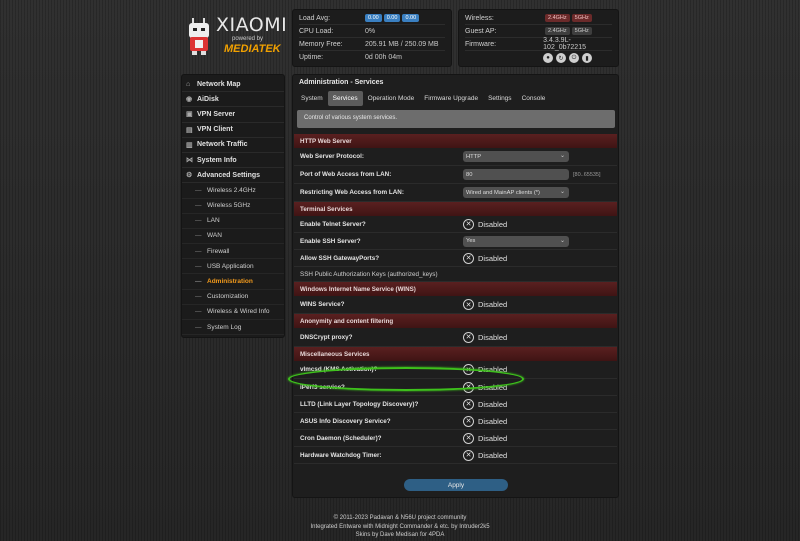 The height and width of the screenshot is (541, 800). What do you see at coordinates (485, 258) in the screenshot?
I see `ssh-gateway-toggle: ✕ Disabled` at bounding box center [485, 258].